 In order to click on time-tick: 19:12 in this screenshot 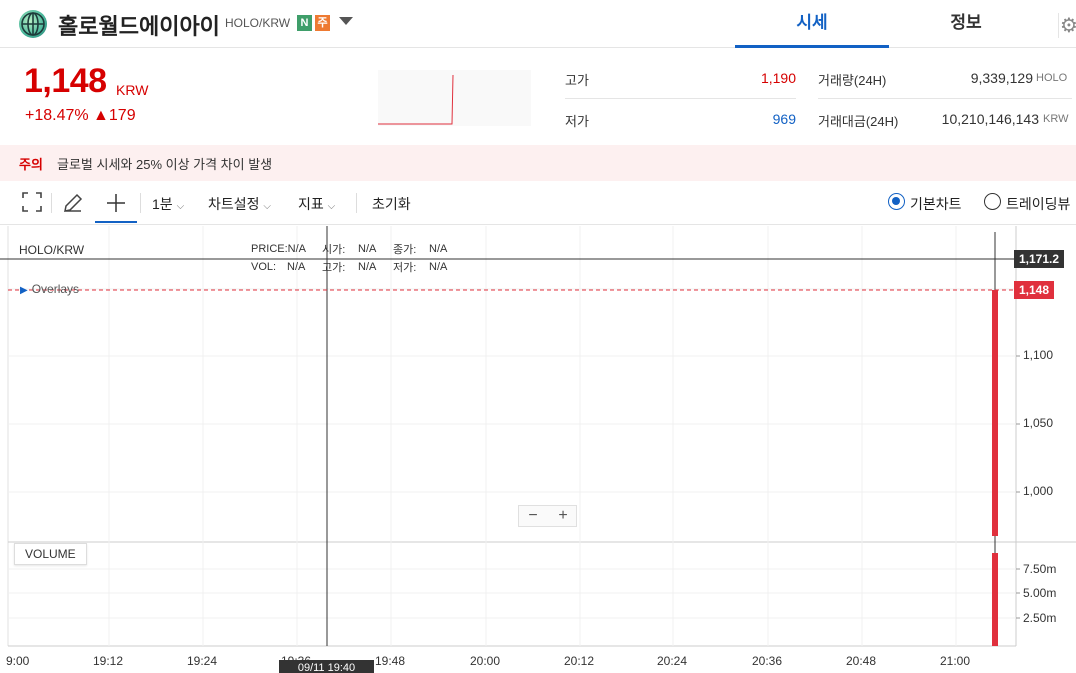, I will do `click(108, 661)`.